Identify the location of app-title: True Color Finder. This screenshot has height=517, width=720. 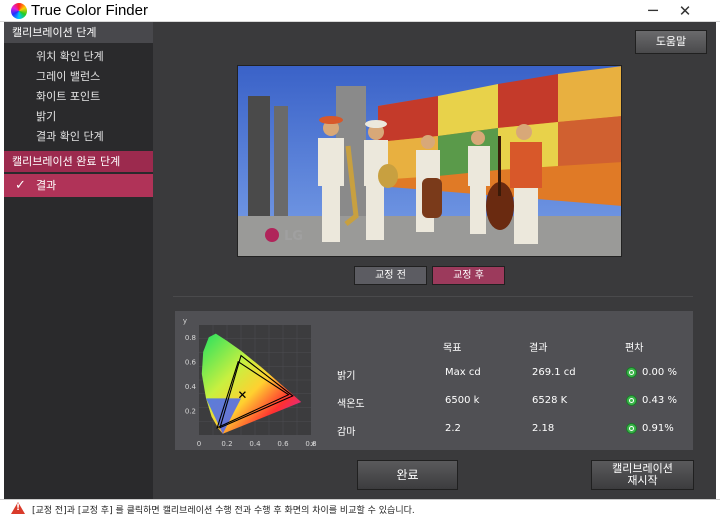
(89, 10).